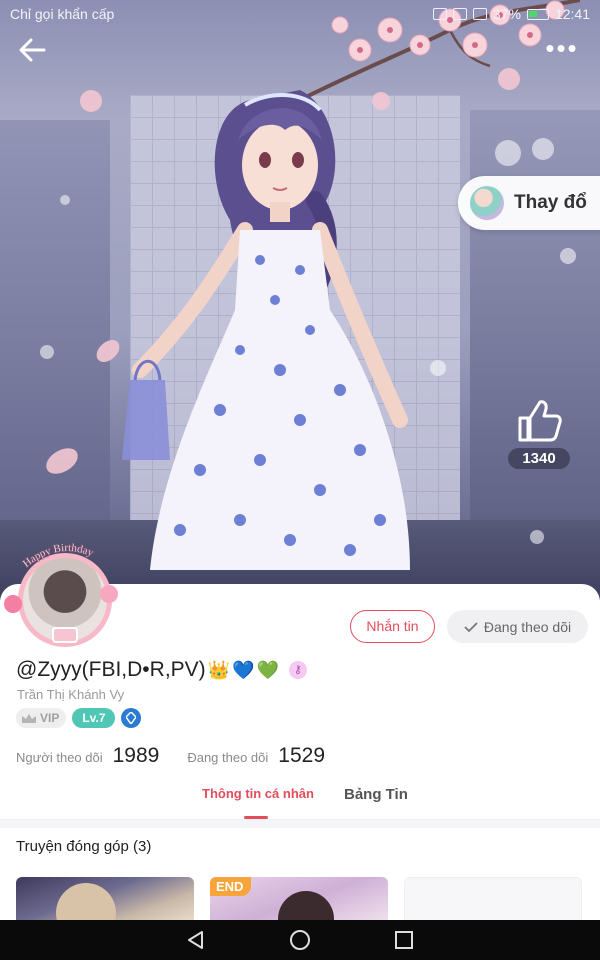  Describe the element at coordinates (392, 626) in the screenshot. I see `message-button: Nhắn tin` at that location.